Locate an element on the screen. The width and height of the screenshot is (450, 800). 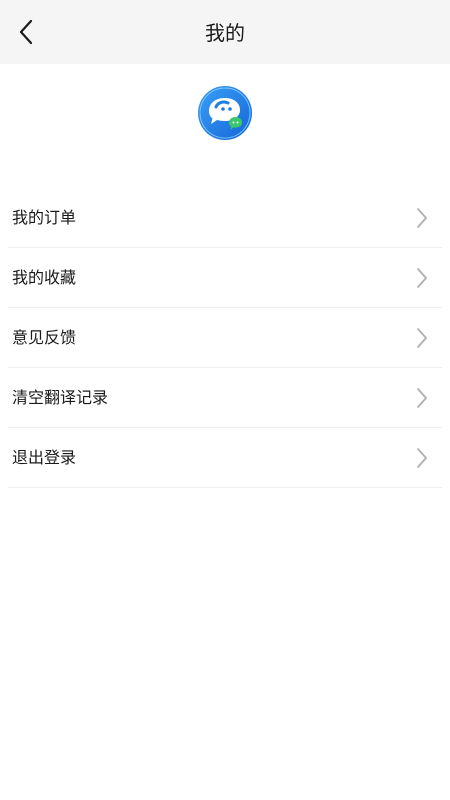
menu-item-my-orders: 我的订单 is located at coordinates (225, 218).